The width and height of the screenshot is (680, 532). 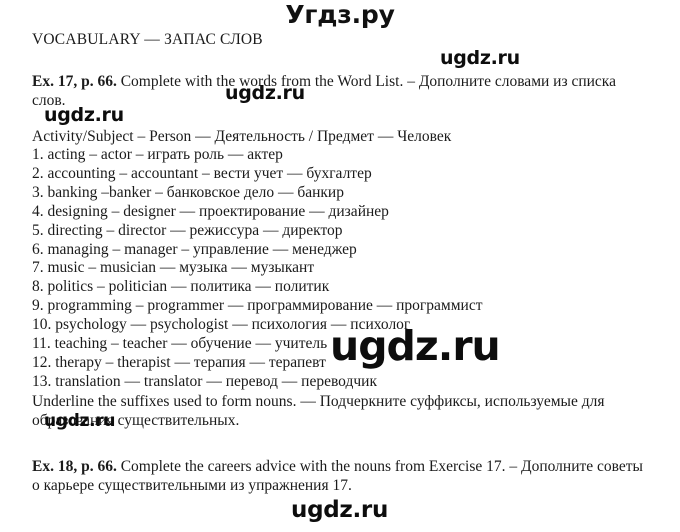 I want to click on list-item: 1. acting – actor – играть роль — актер, so click(x=157, y=154).